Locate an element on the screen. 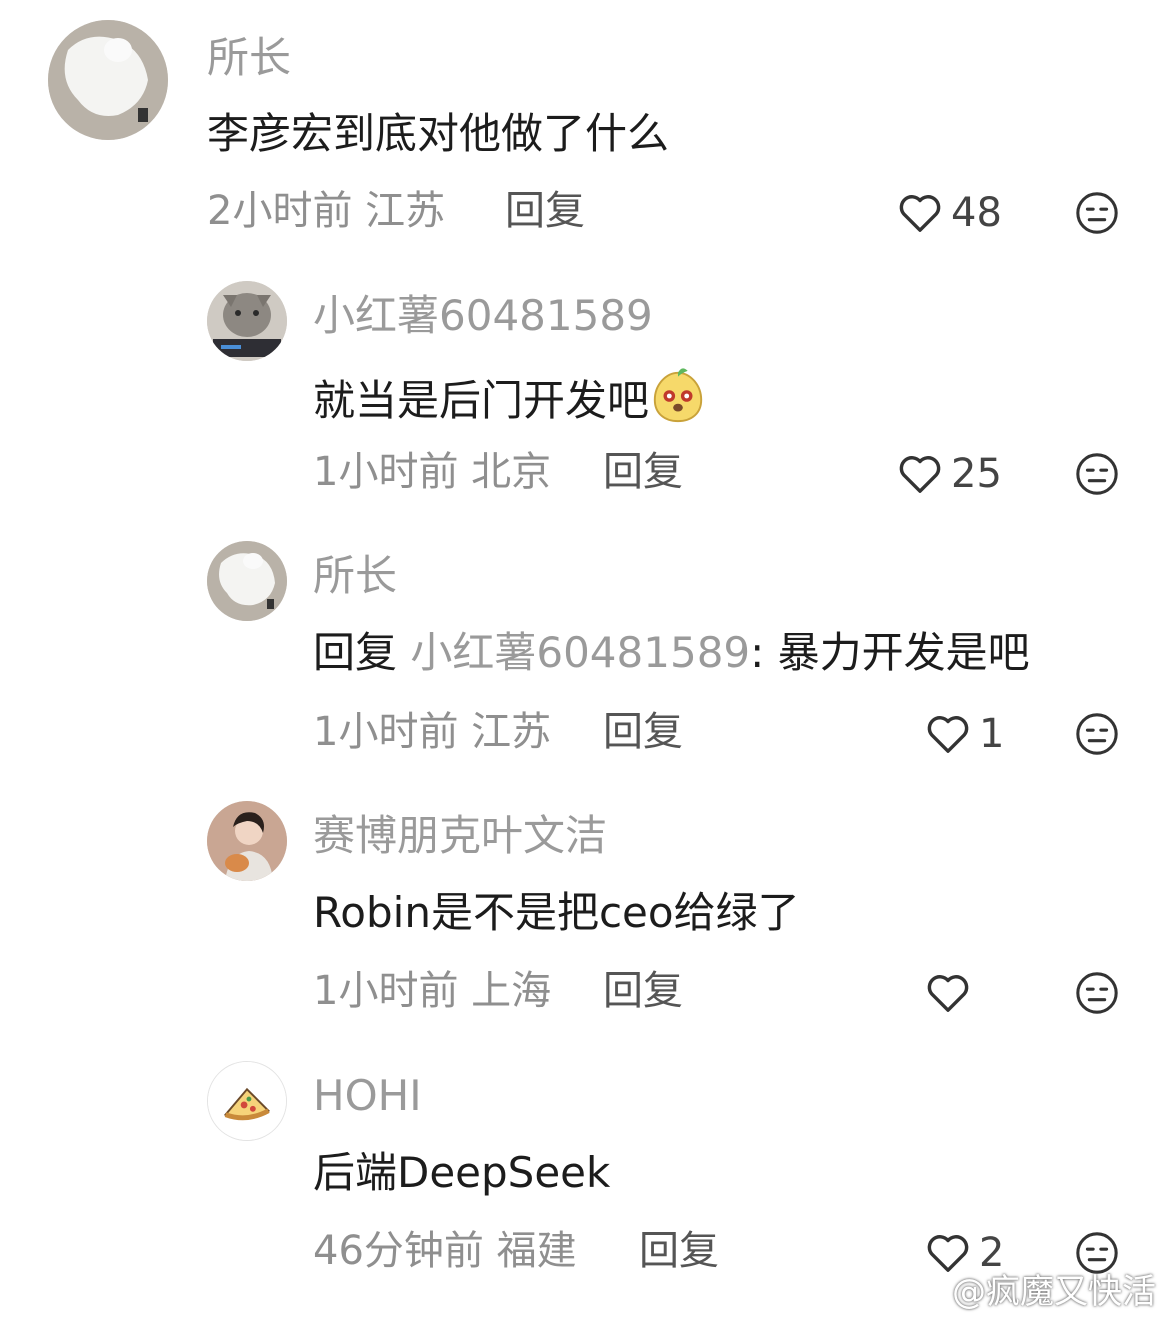  like-count: 48 is located at coordinates (976, 213).